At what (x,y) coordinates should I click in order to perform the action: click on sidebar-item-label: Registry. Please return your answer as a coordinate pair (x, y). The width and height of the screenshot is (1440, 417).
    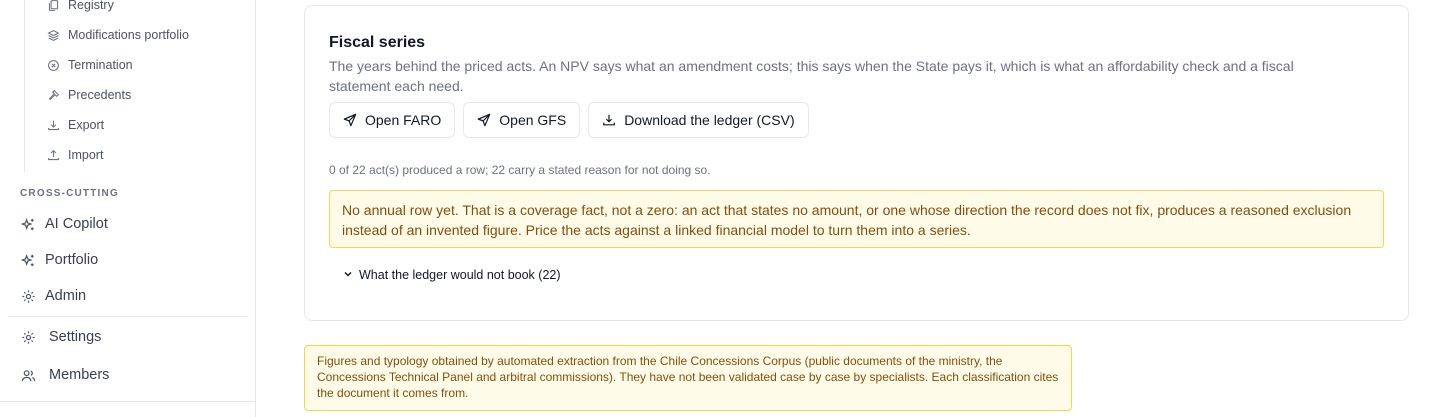
    Looking at the image, I should click on (91, 6).